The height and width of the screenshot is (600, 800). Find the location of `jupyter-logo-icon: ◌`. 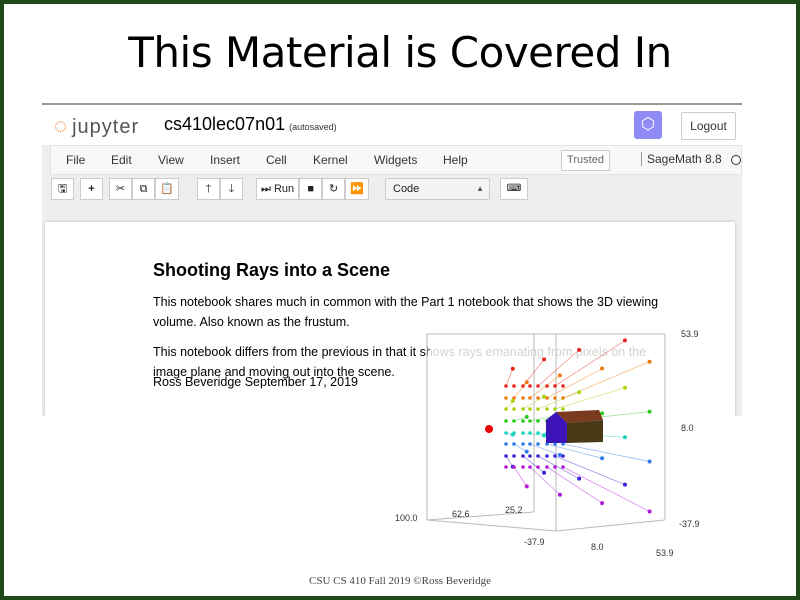

jupyter-logo-icon: ◌ is located at coordinates (61, 125).